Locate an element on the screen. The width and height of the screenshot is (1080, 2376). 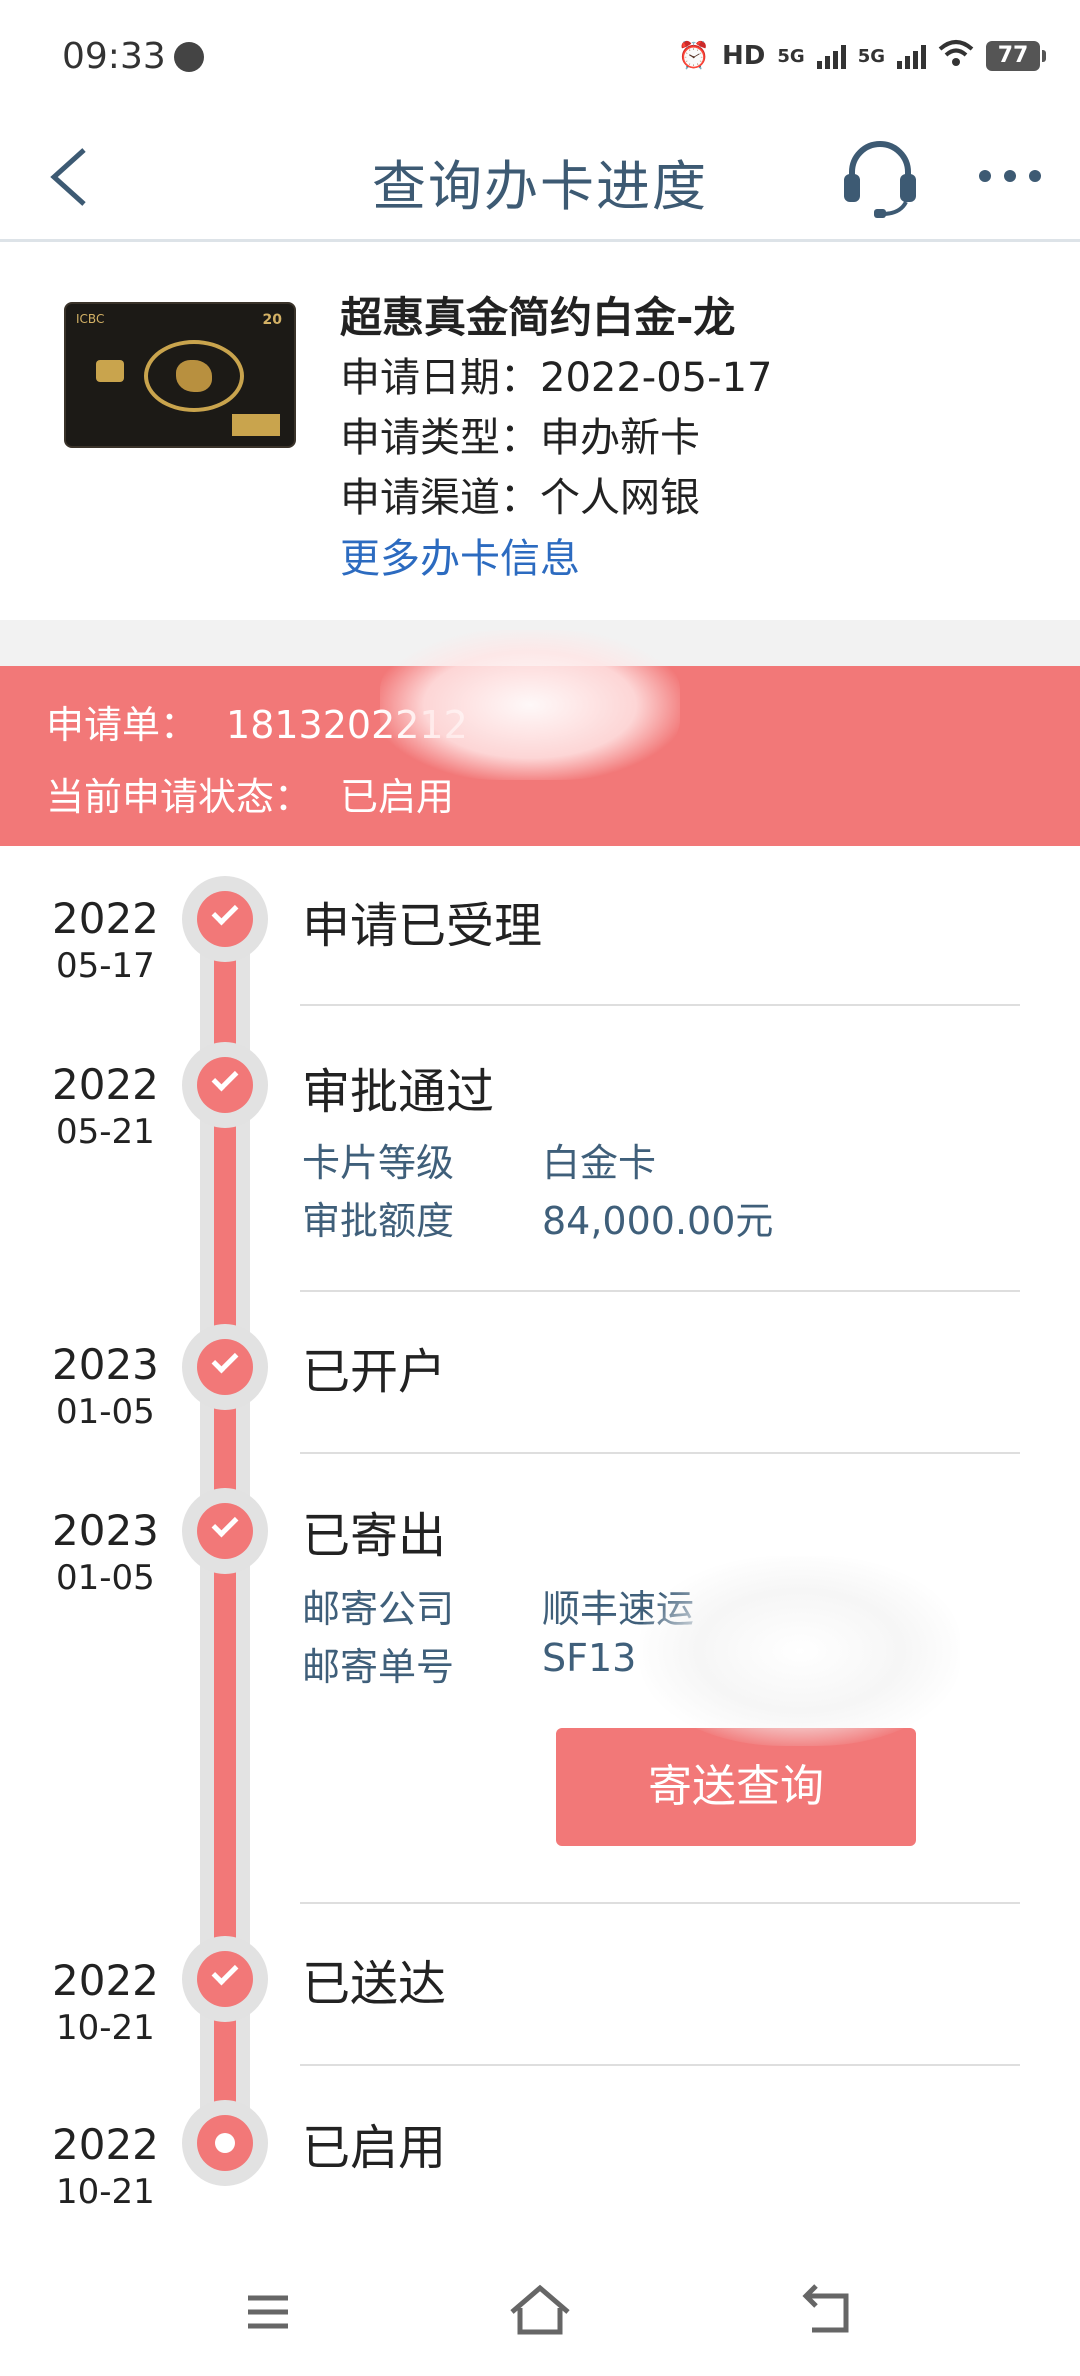
menu-button is located at coordinates (268, 2312).